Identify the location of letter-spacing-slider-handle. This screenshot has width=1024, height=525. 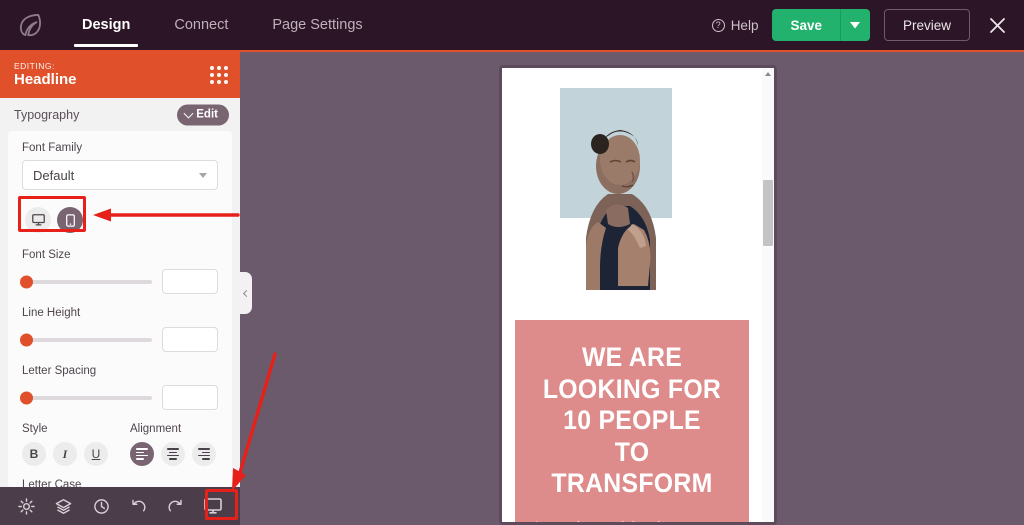
(26, 397).